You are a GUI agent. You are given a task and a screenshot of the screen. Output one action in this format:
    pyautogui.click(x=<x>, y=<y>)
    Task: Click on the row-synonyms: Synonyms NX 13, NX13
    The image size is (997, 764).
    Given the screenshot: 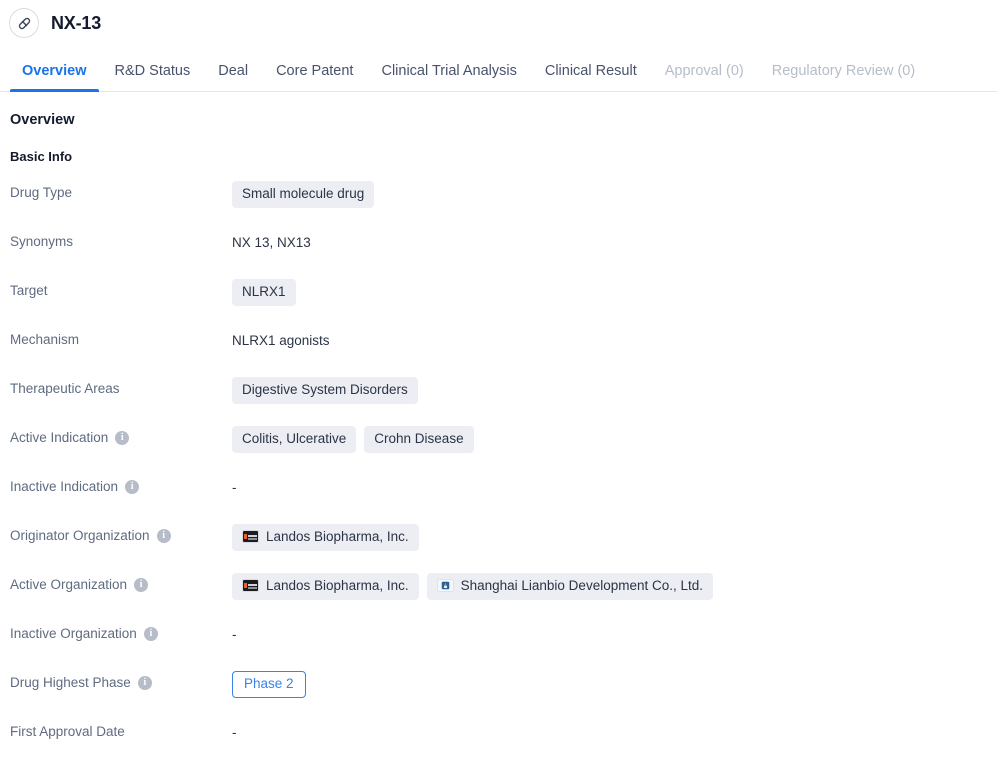 What is the action you would take?
    pyautogui.click(x=498, y=253)
    